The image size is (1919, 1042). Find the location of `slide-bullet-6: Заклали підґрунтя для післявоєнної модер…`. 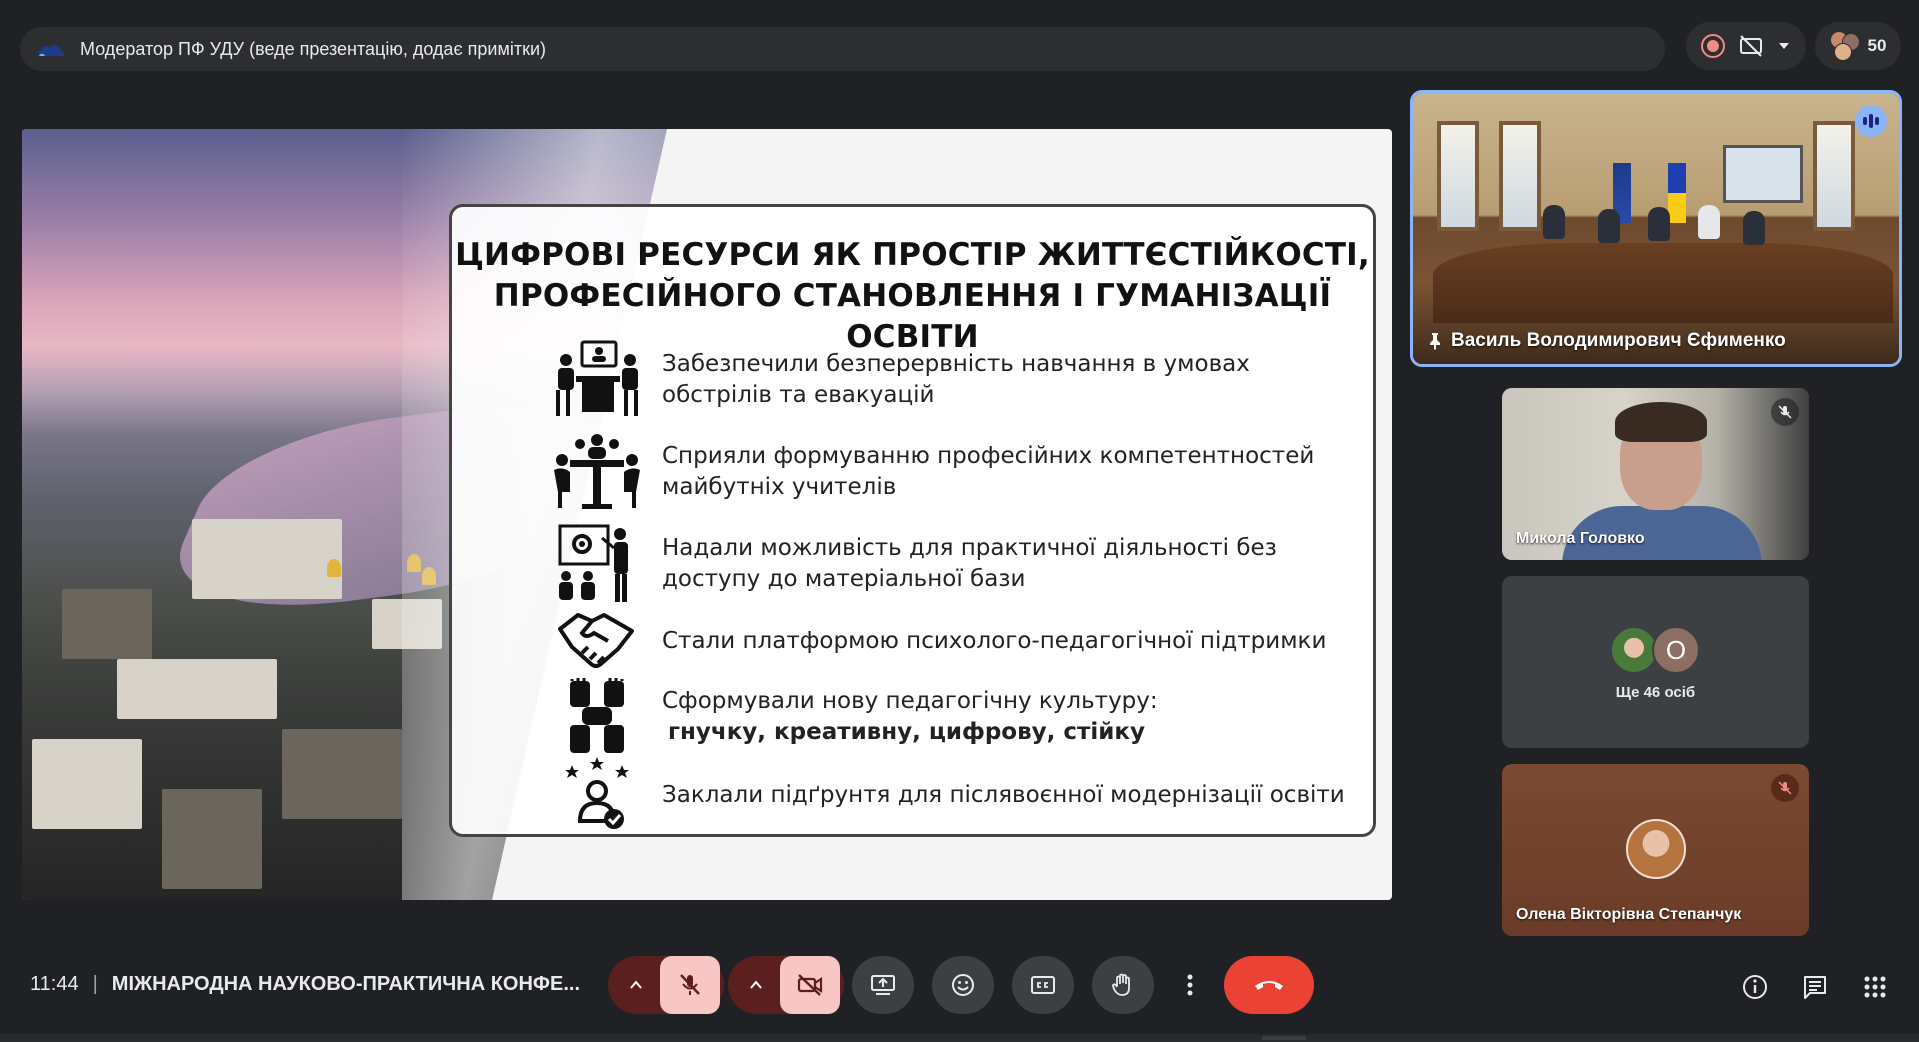

slide-bullet-6: Заклали підґрунтя для післявоєнної модер… is located at coordinates (952, 795).